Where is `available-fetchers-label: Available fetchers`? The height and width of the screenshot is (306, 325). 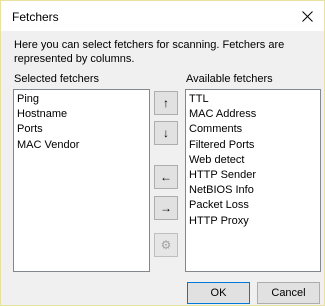 available-fetchers-label: Available fetchers is located at coordinates (229, 79).